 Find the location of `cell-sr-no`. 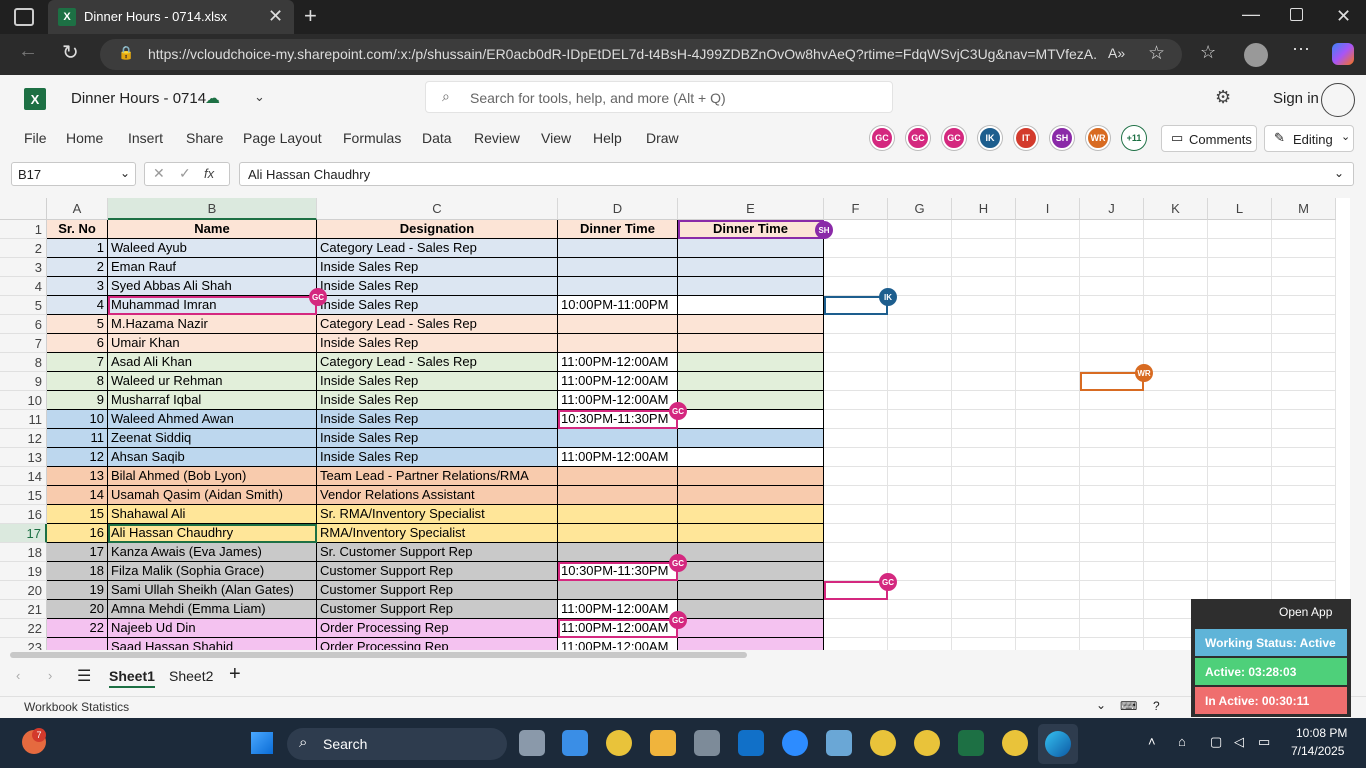

cell-sr-no is located at coordinates (77, 644).